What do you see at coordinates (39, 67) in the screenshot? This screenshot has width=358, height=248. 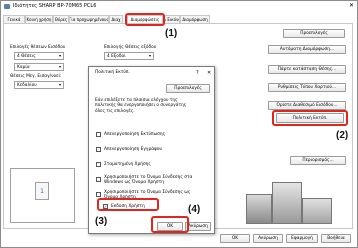 I see `option-select: Καμία ▾` at bounding box center [39, 67].